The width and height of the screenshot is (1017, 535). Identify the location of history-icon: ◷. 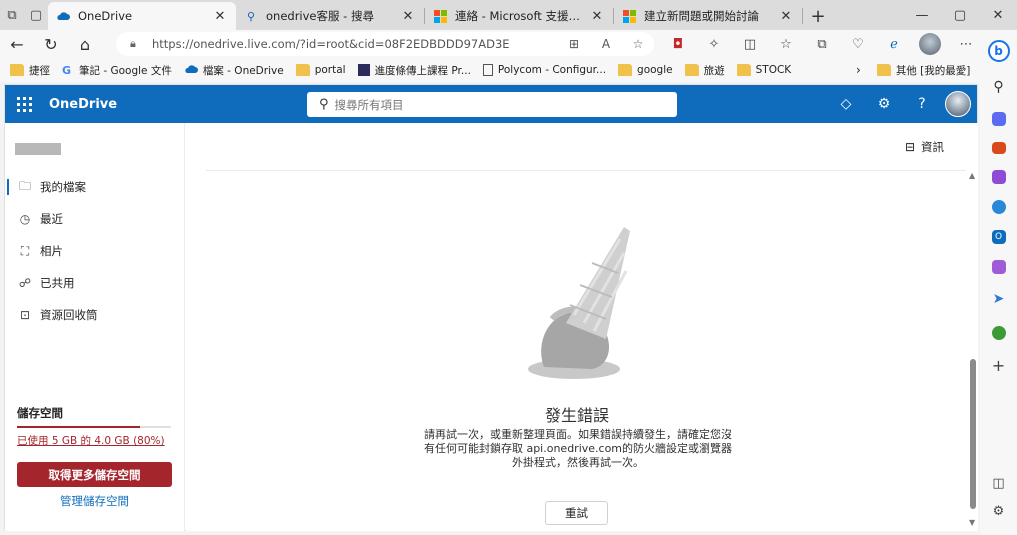
(25, 219).